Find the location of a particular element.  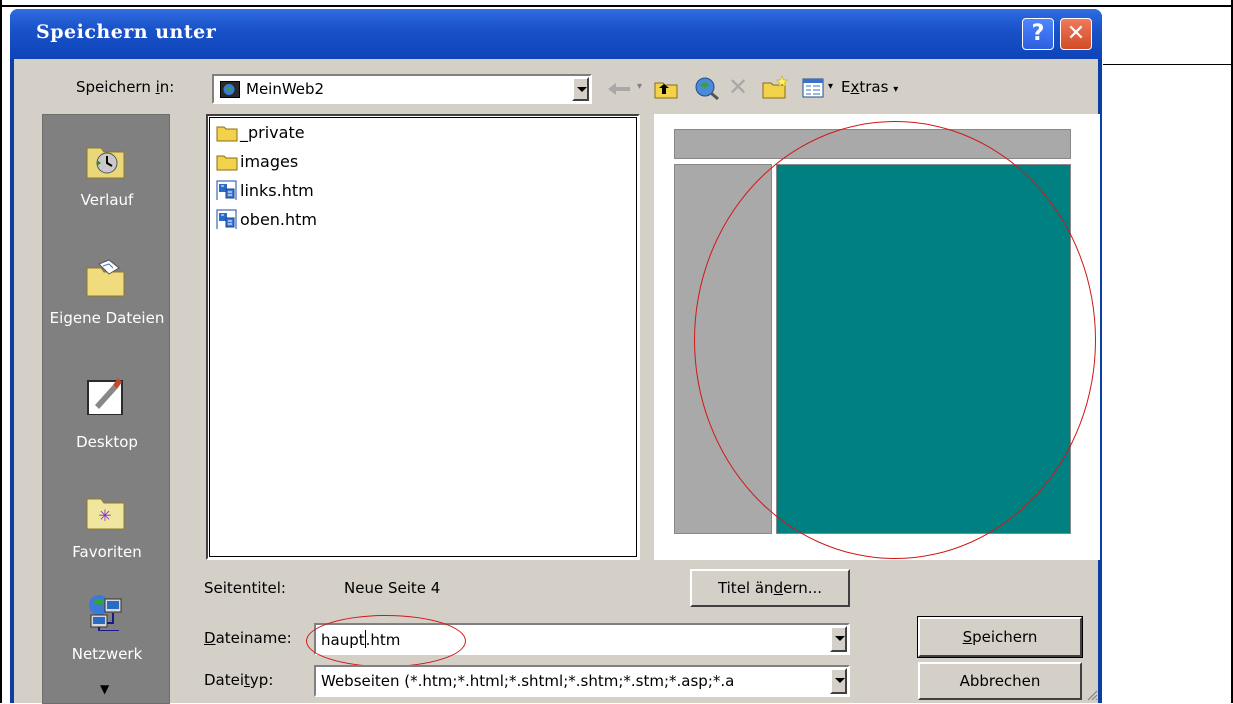

save-in-dropdown-button is located at coordinates (580, 89).